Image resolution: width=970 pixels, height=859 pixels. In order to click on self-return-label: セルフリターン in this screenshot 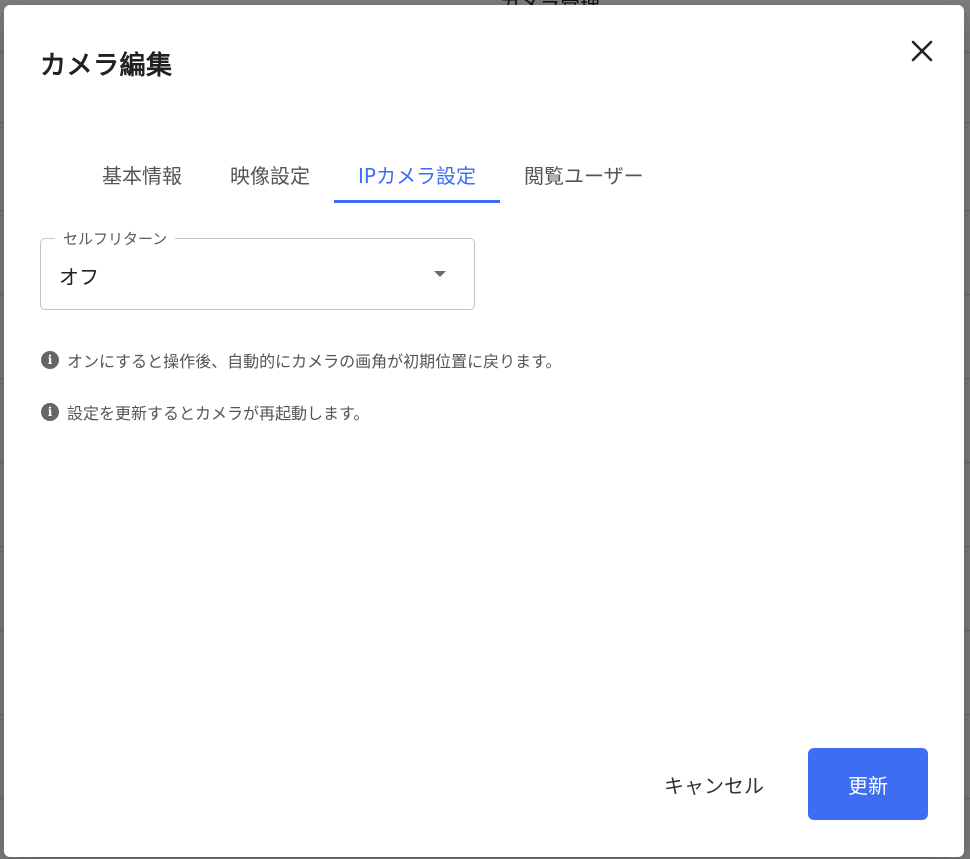, I will do `click(115, 238)`.